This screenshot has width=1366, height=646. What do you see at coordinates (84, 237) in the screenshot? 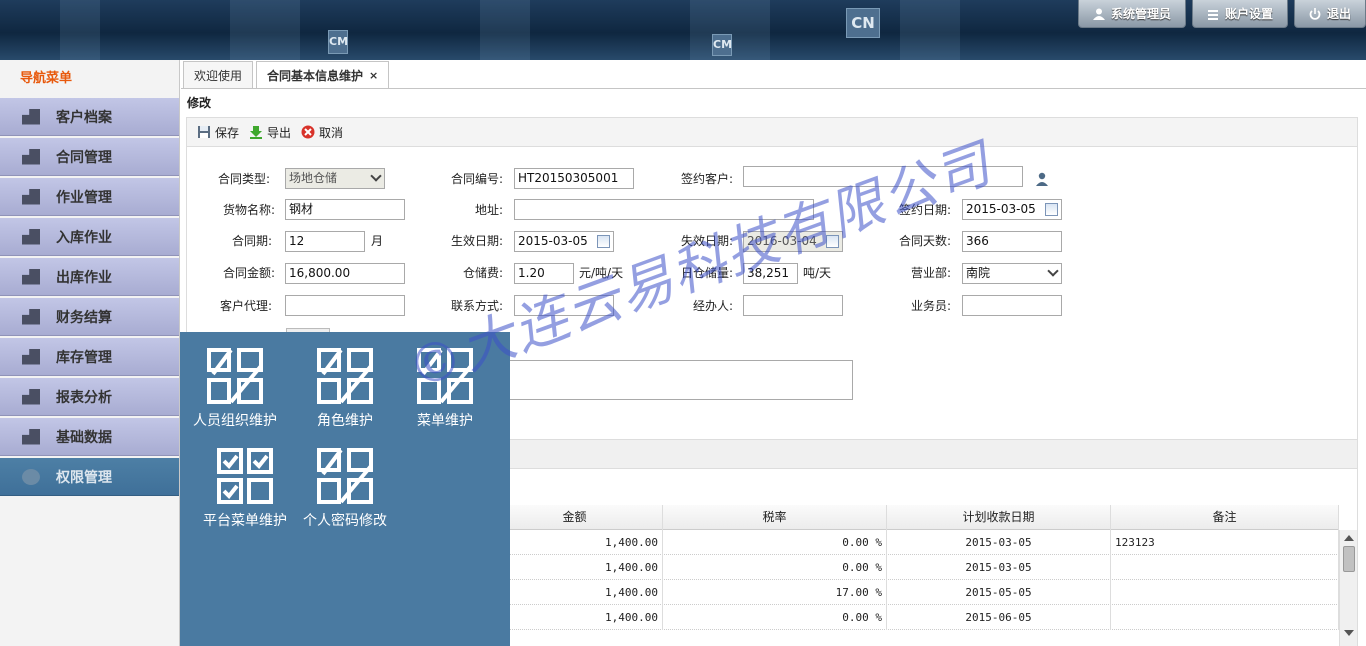
I see `sidebar-item-label: 入库作业` at bounding box center [84, 237].